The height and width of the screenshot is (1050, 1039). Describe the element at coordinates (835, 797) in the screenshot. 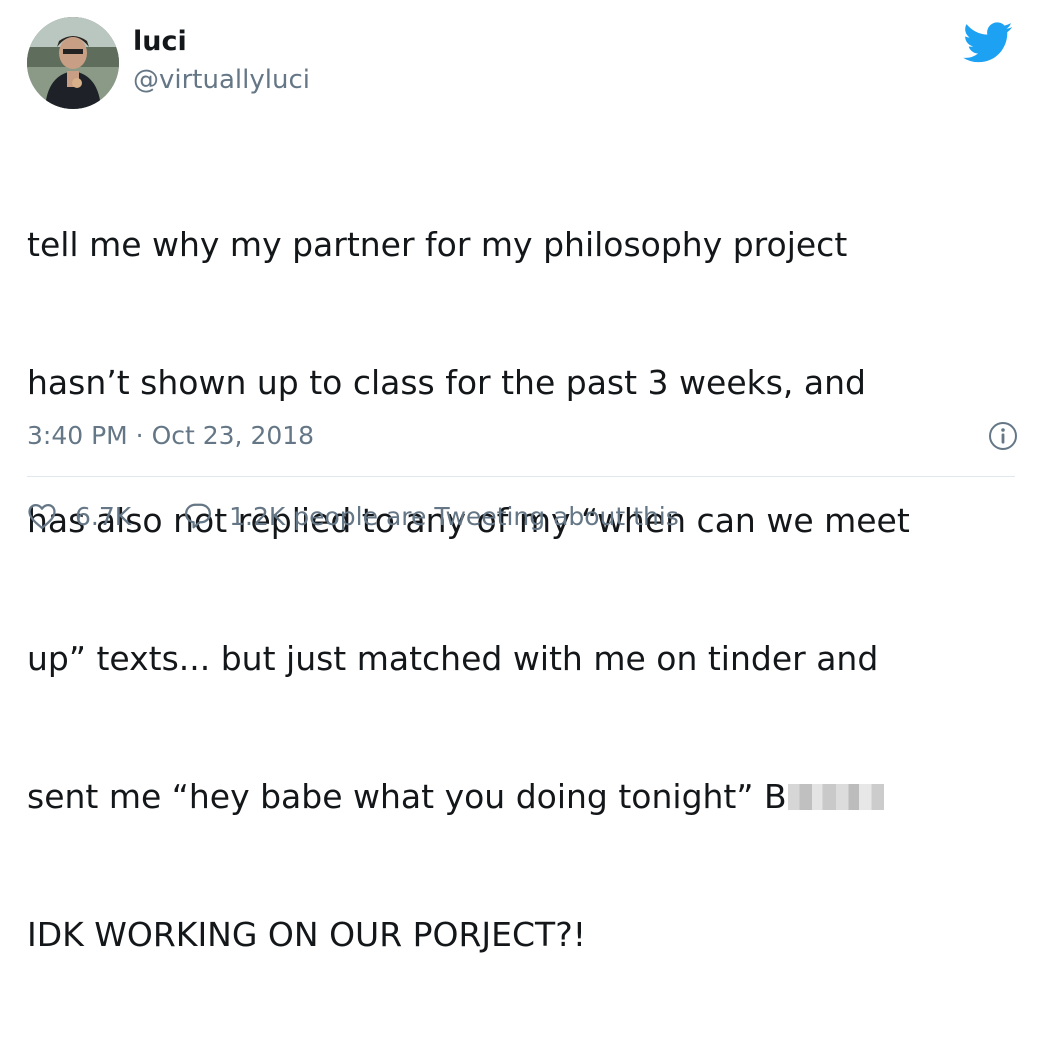

I see `censored-word` at that location.